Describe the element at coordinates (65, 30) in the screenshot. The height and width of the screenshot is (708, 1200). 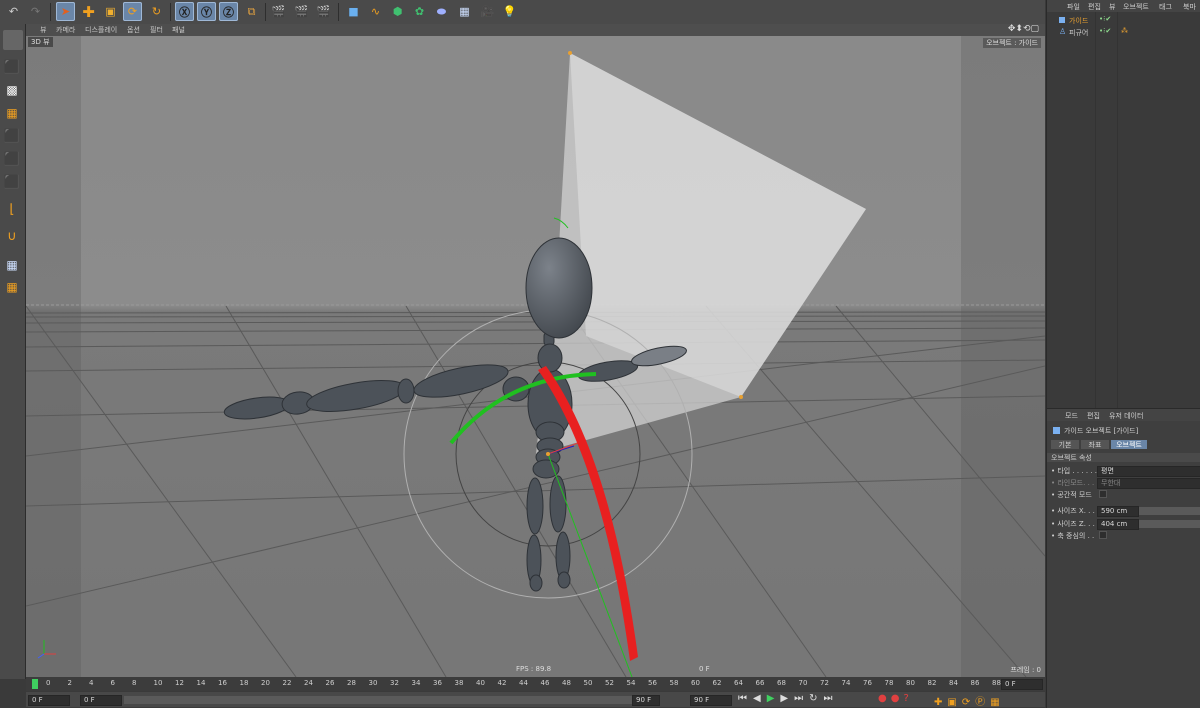
I see `viewport-menu-camera: 카메라` at that location.